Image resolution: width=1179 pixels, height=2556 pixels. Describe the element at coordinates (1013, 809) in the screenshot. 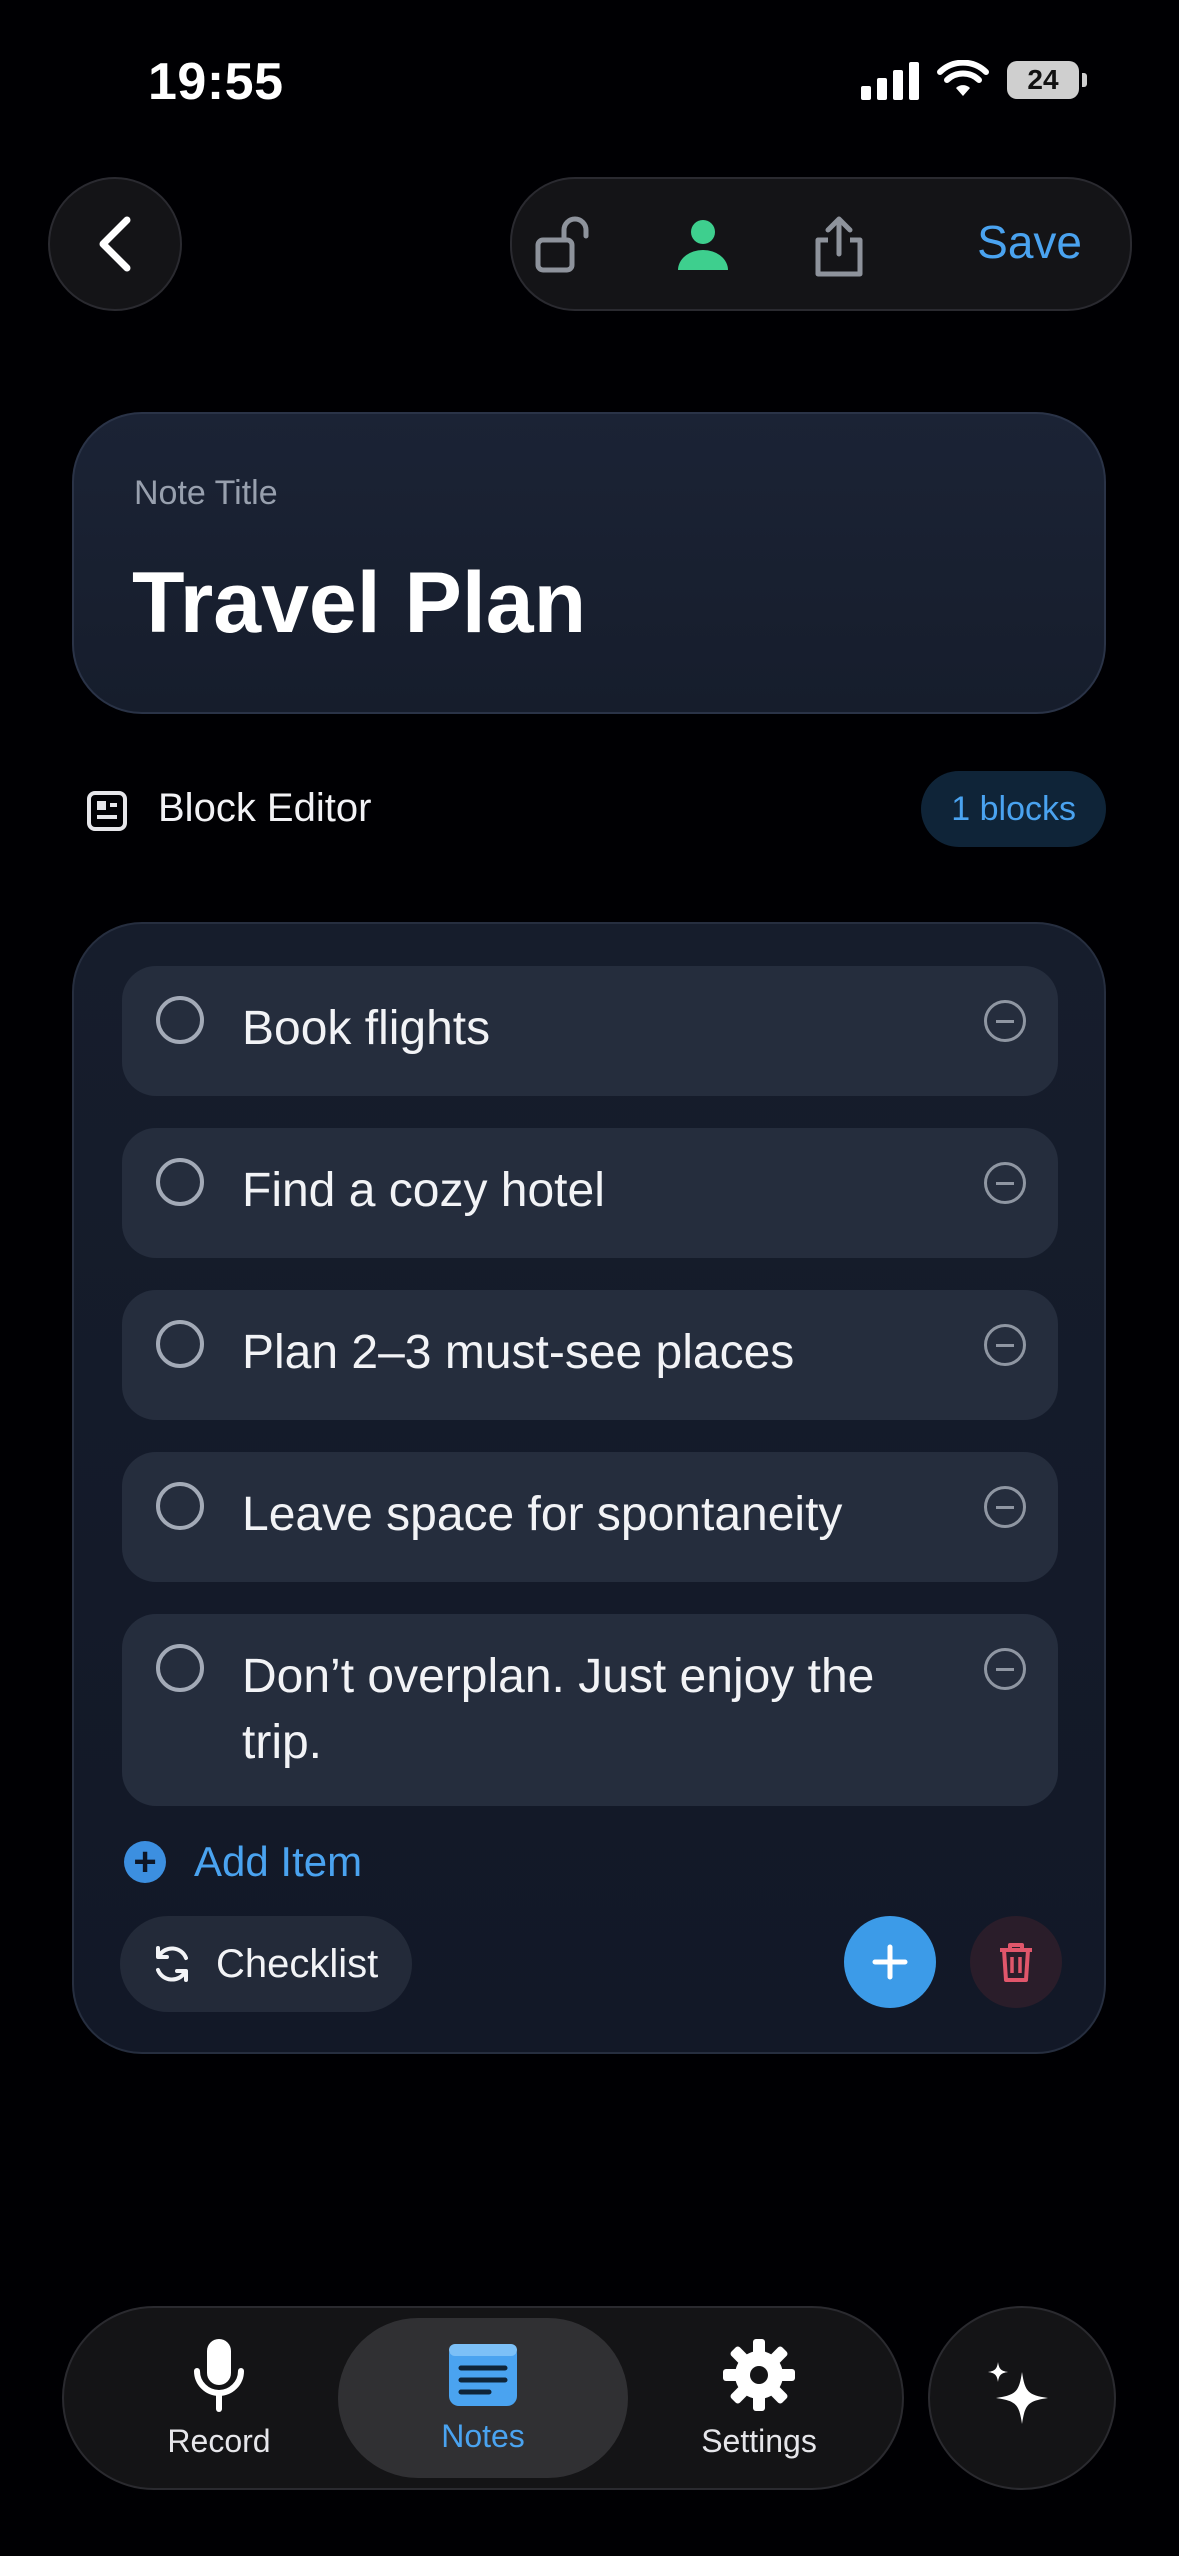

I see `block-count-badge: 1 blocks` at that location.